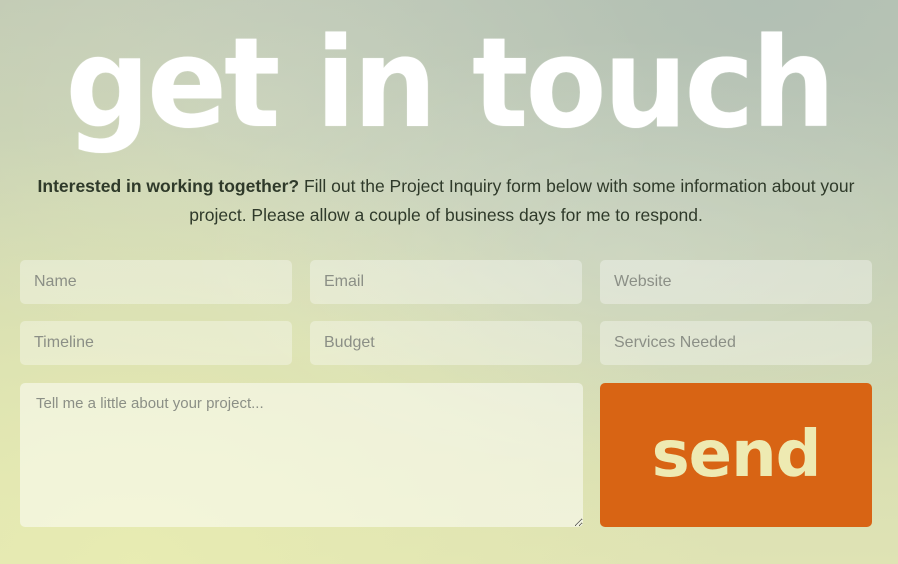 This screenshot has width=898, height=564. I want to click on website-input, so click(736, 282).